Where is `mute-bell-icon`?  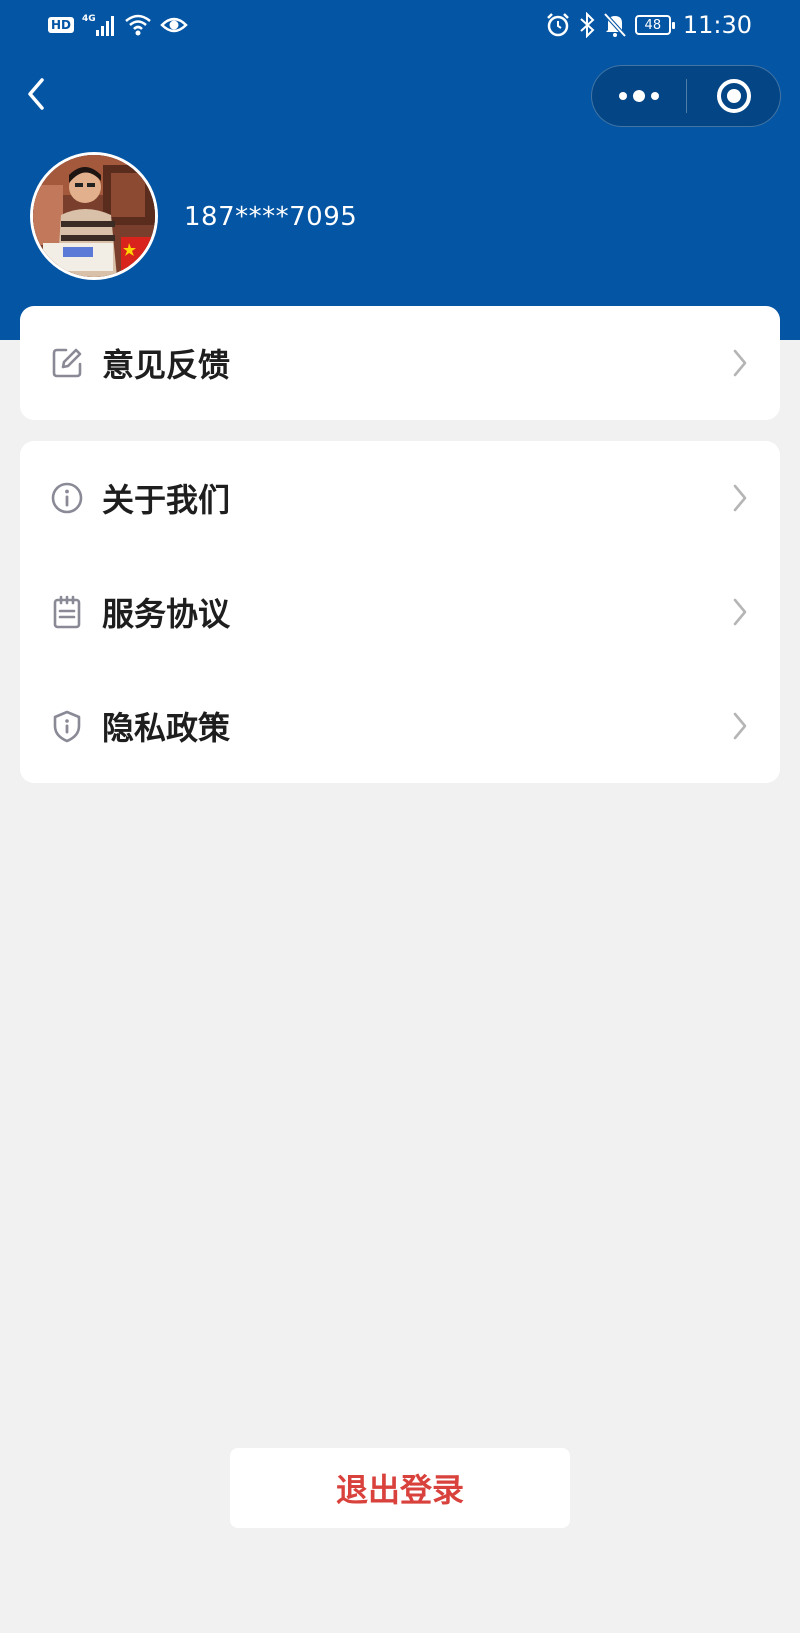
mute-bell-icon is located at coordinates (615, 25).